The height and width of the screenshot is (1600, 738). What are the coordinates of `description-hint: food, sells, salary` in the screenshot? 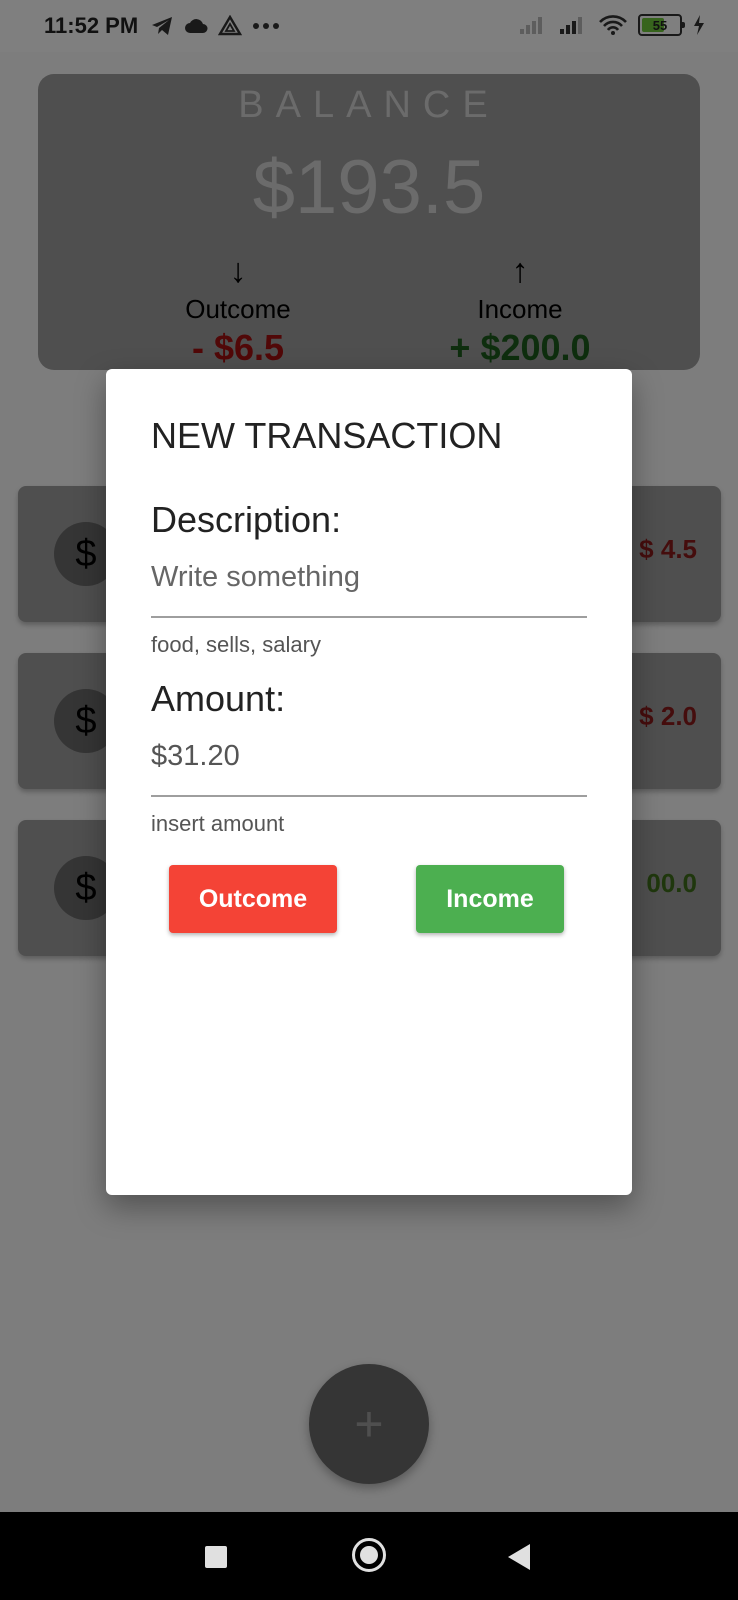 It's located at (236, 644).